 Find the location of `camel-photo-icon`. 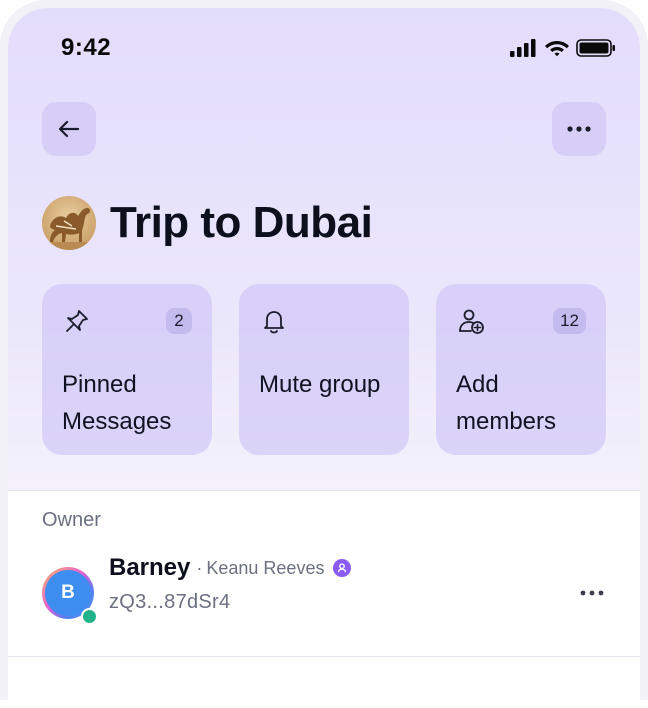

camel-photo-icon is located at coordinates (69, 223).